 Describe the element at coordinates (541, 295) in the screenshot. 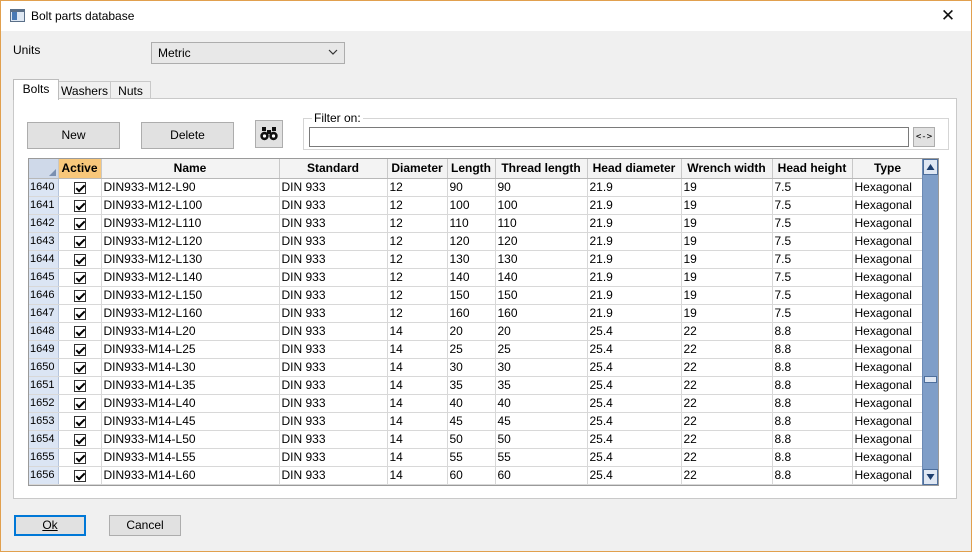

I see `cell-thread-length: 150` at that location.